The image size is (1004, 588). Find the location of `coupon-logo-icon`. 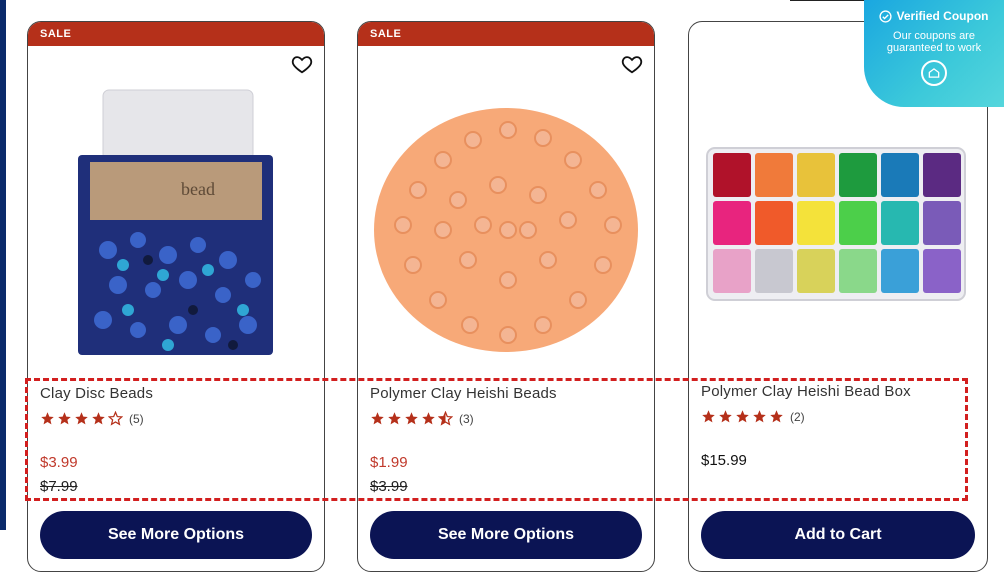

coupon-logo-icon is located at coordinates (934, 73).